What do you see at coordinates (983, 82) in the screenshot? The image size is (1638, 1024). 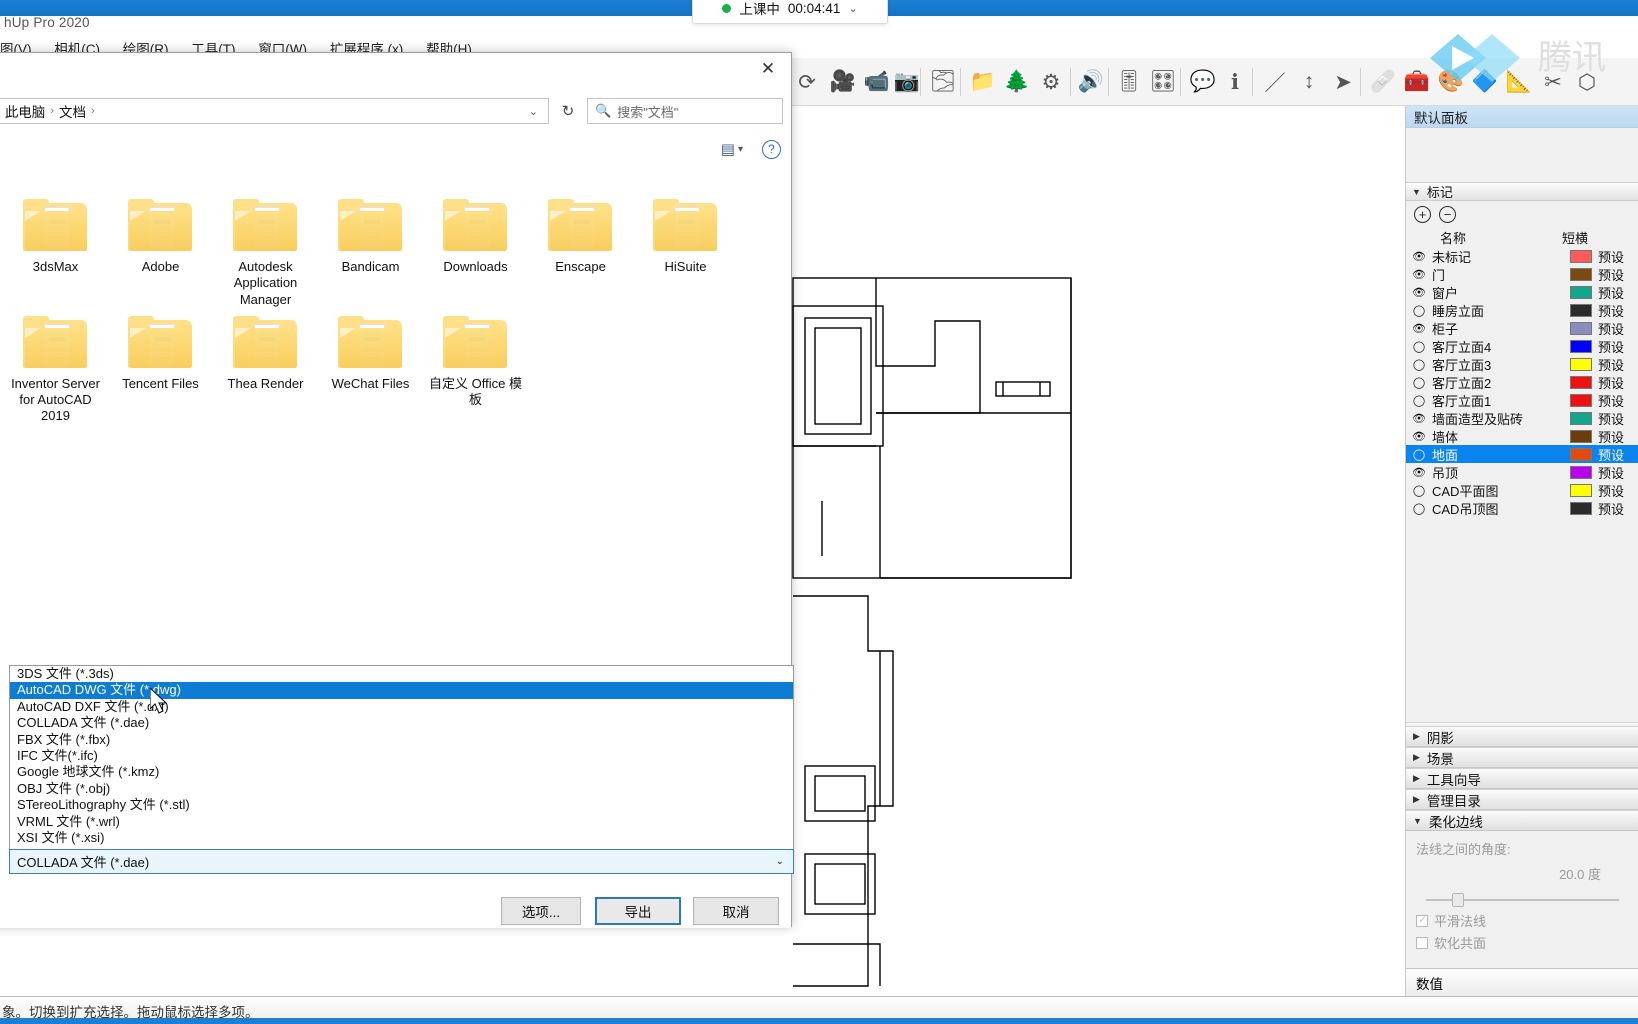 I see `add-folder-icon: 📁` at bounding box center [983, 82].